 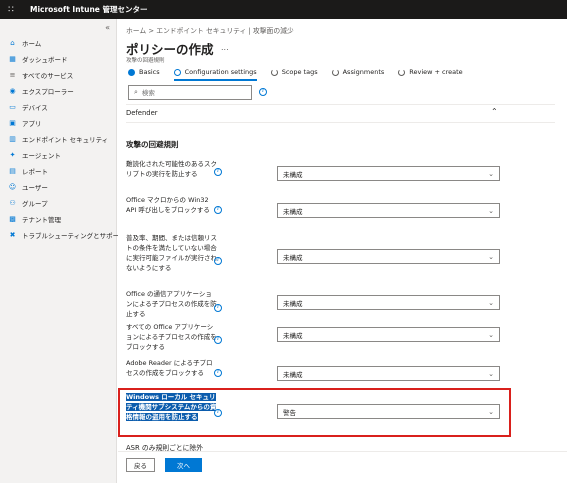 I want to click on sidebar-item-troubleshooting: ✖ トラブルシューティングとサポート, so click(x=63, y=235).